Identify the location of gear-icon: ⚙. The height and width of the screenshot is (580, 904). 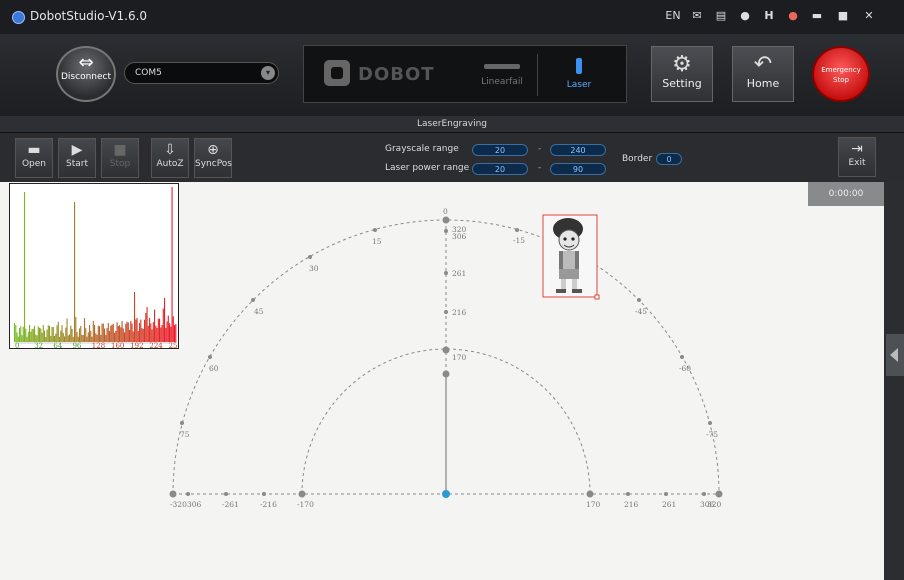
(682, 64).